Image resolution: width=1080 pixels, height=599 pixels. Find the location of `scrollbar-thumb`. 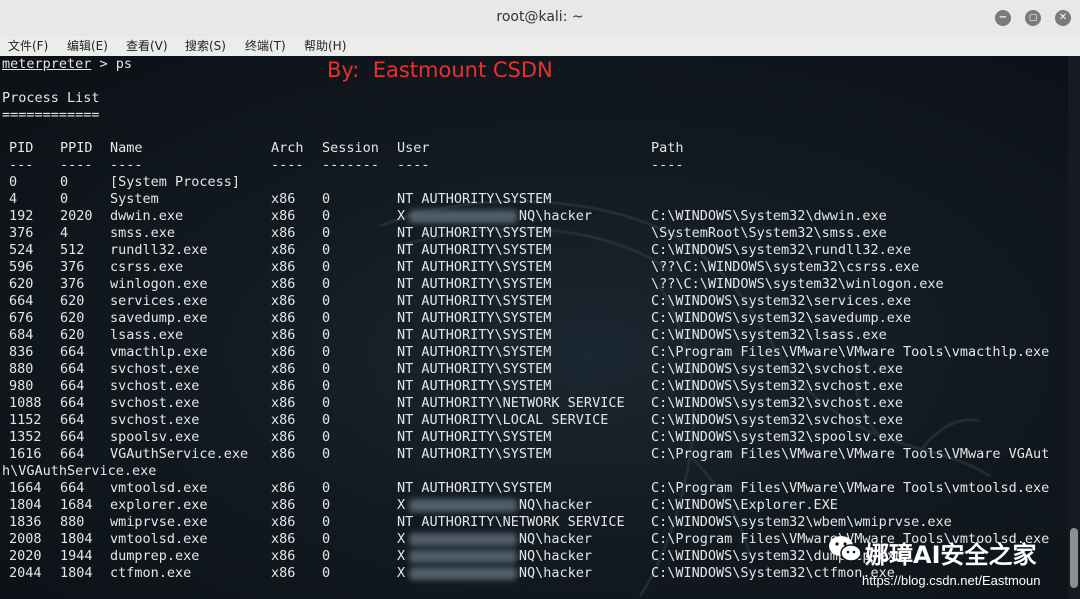

scrollbar-thumb is located at coordinates (1074, 558).